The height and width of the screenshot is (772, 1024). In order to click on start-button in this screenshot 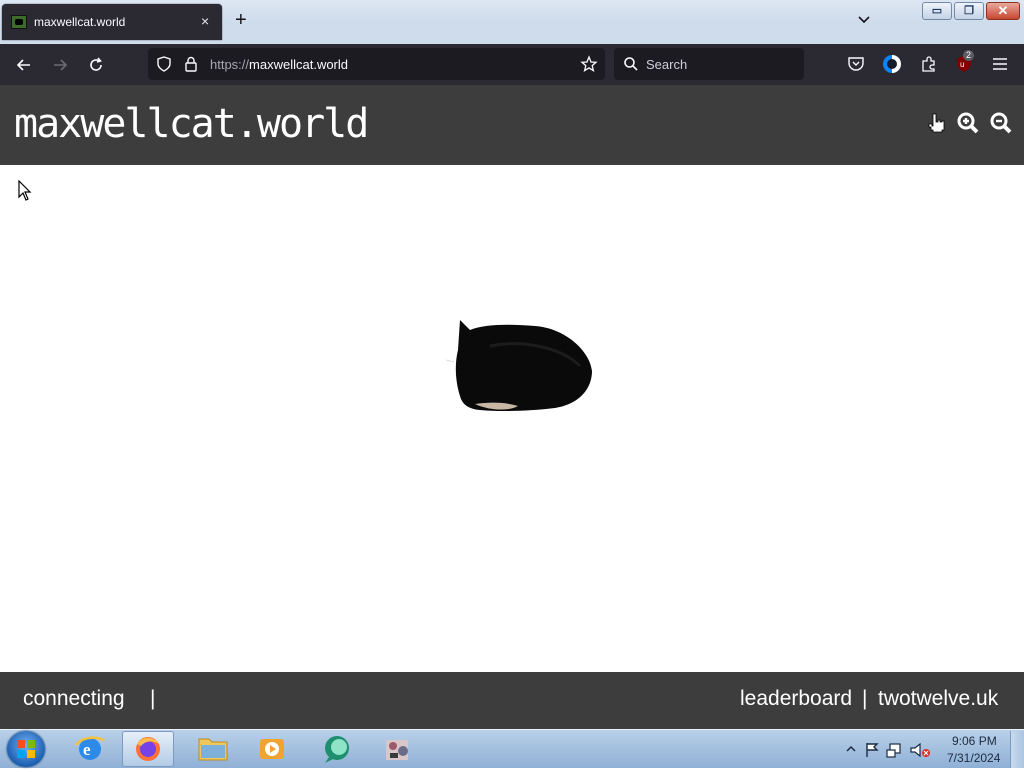, I will do `click(26, 749)`.